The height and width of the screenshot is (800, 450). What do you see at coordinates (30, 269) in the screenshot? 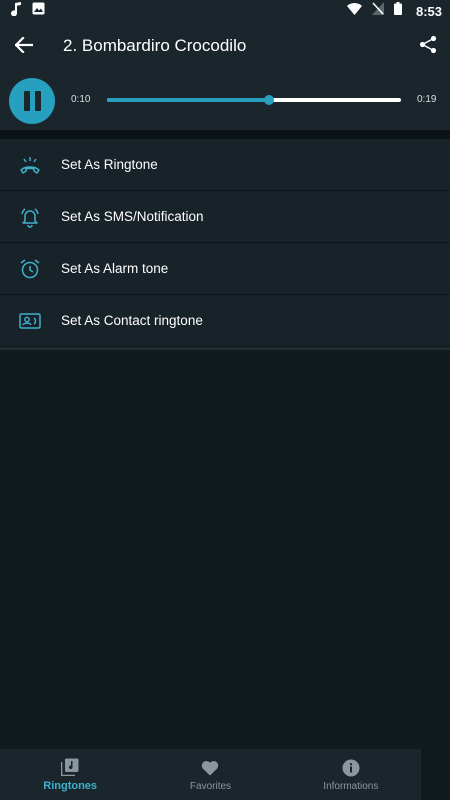
I see `alarm-clock-icon` at bounding box center [30, 269].